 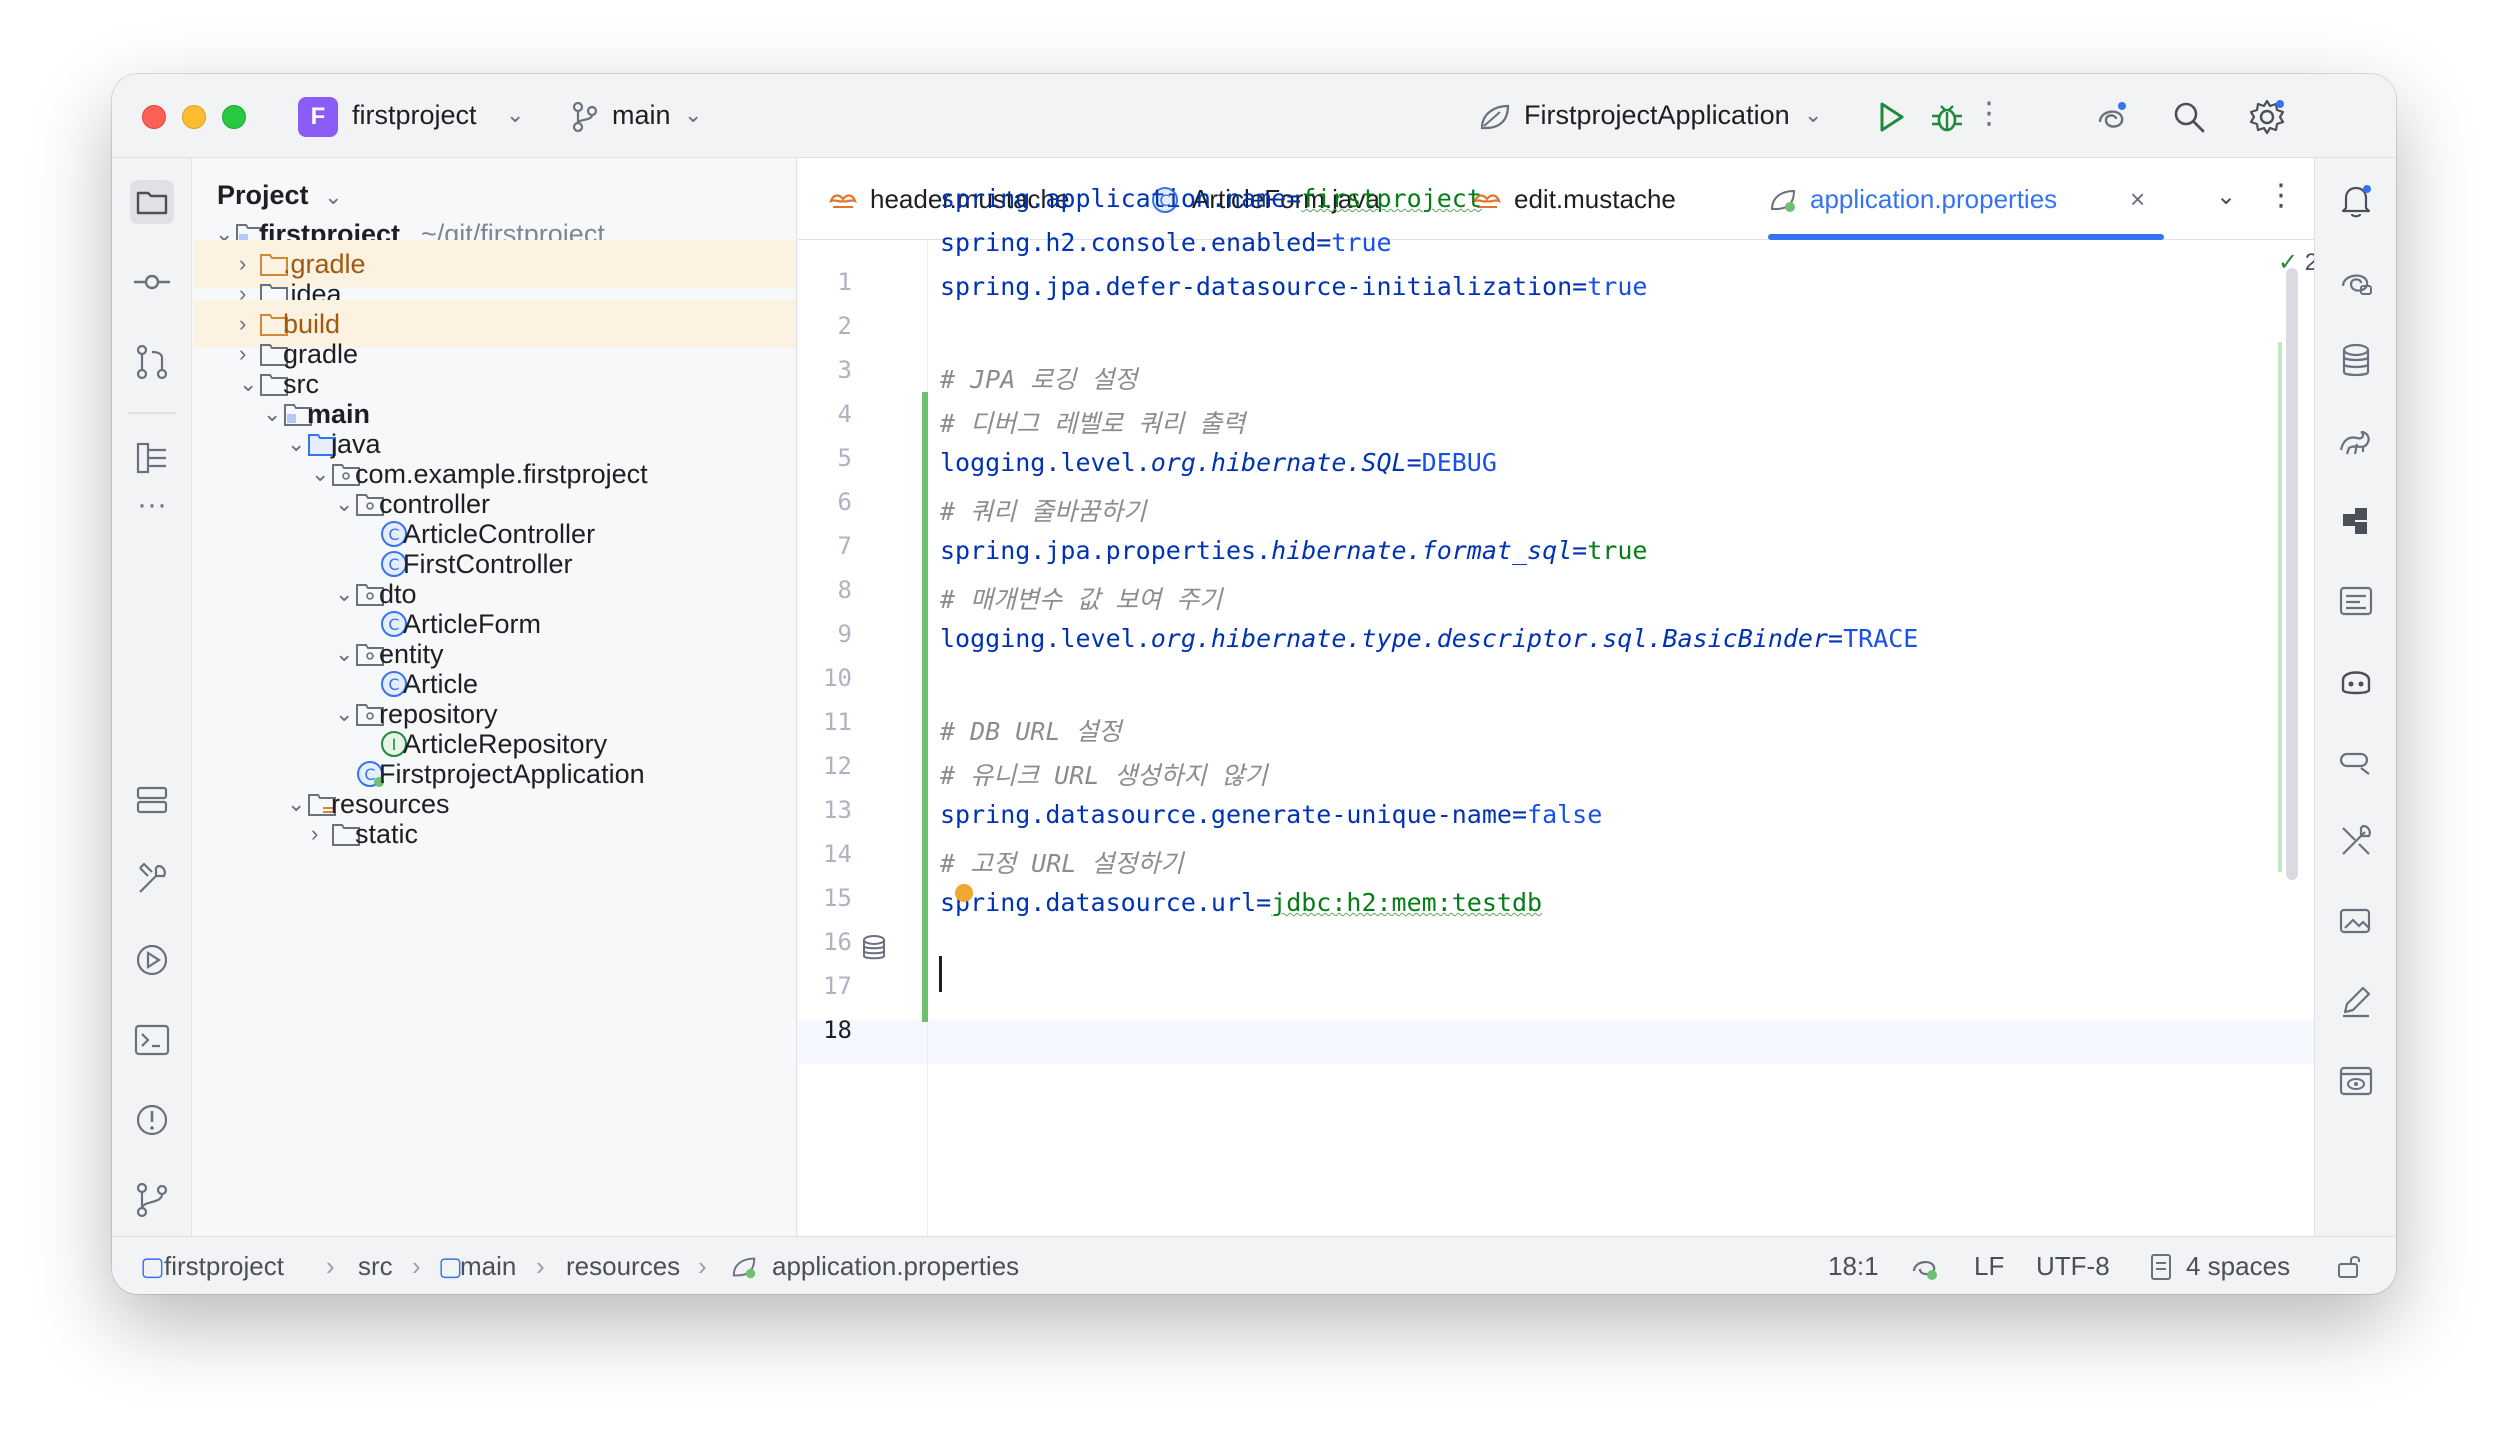 I want to click on project-switcher: firstproject, so click(x=414, y=115).